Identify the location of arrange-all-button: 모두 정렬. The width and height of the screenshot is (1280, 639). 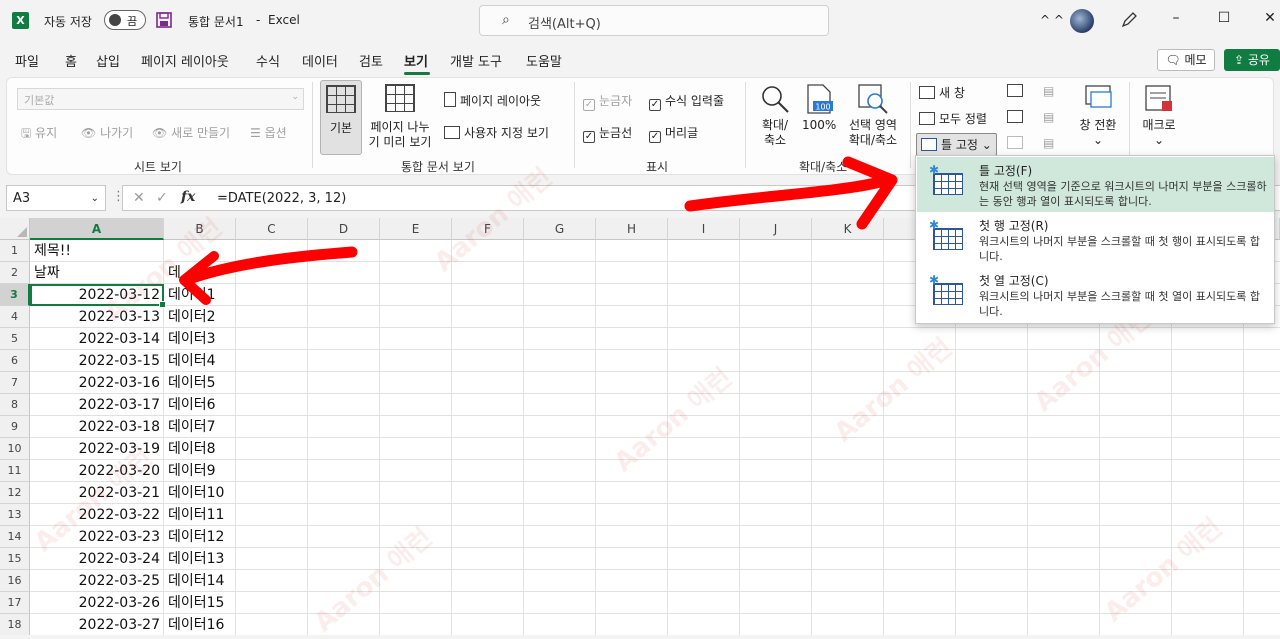
(953, 118).